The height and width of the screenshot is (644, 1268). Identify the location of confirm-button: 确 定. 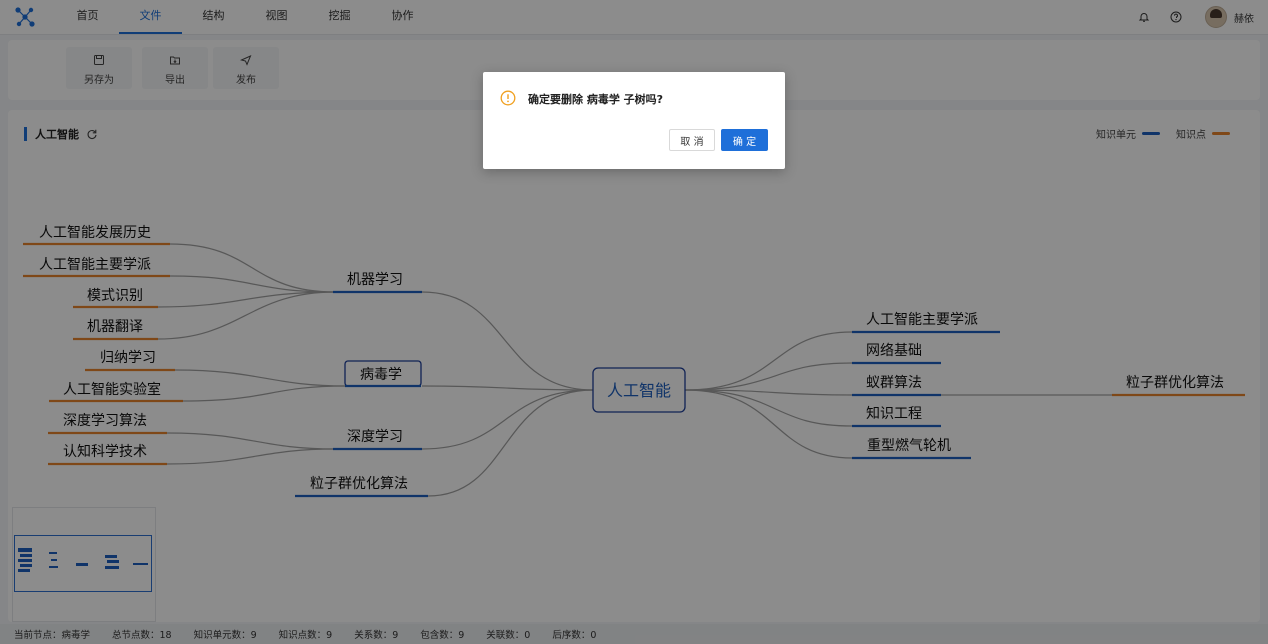
(744, 140).